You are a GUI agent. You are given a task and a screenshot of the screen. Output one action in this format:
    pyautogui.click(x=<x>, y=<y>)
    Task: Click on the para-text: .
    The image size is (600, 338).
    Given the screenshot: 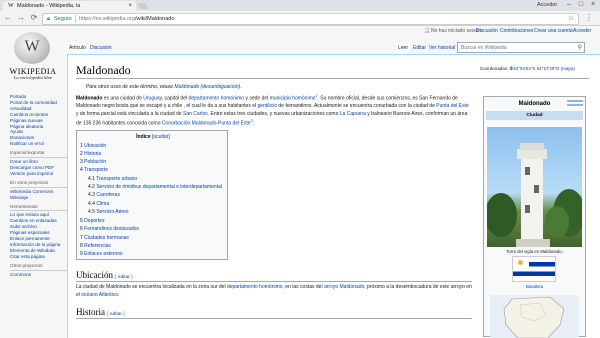 What is the action you would take?
    pyautogui.click(x=118, y=294)
    